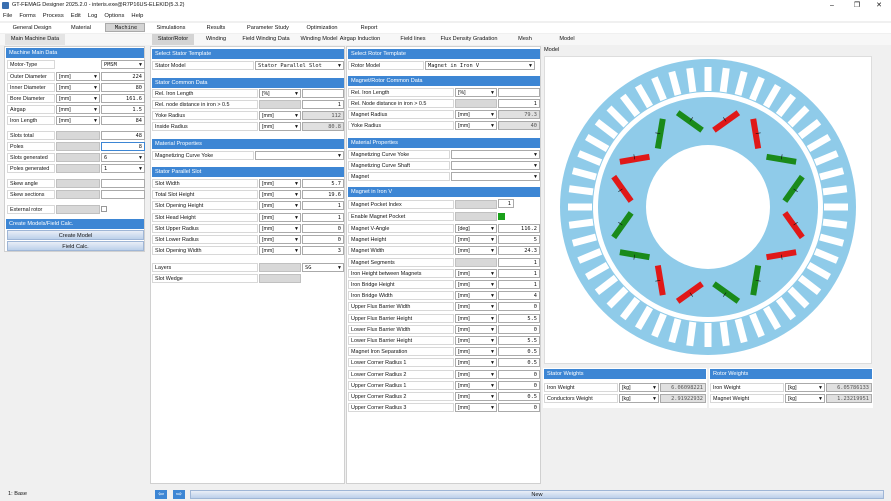  What do you see at coordinates (480, 65) in the screenshot?
I see `rotor-model-select: Magnet in Iron V ▼` at bounding box center [480, 65].